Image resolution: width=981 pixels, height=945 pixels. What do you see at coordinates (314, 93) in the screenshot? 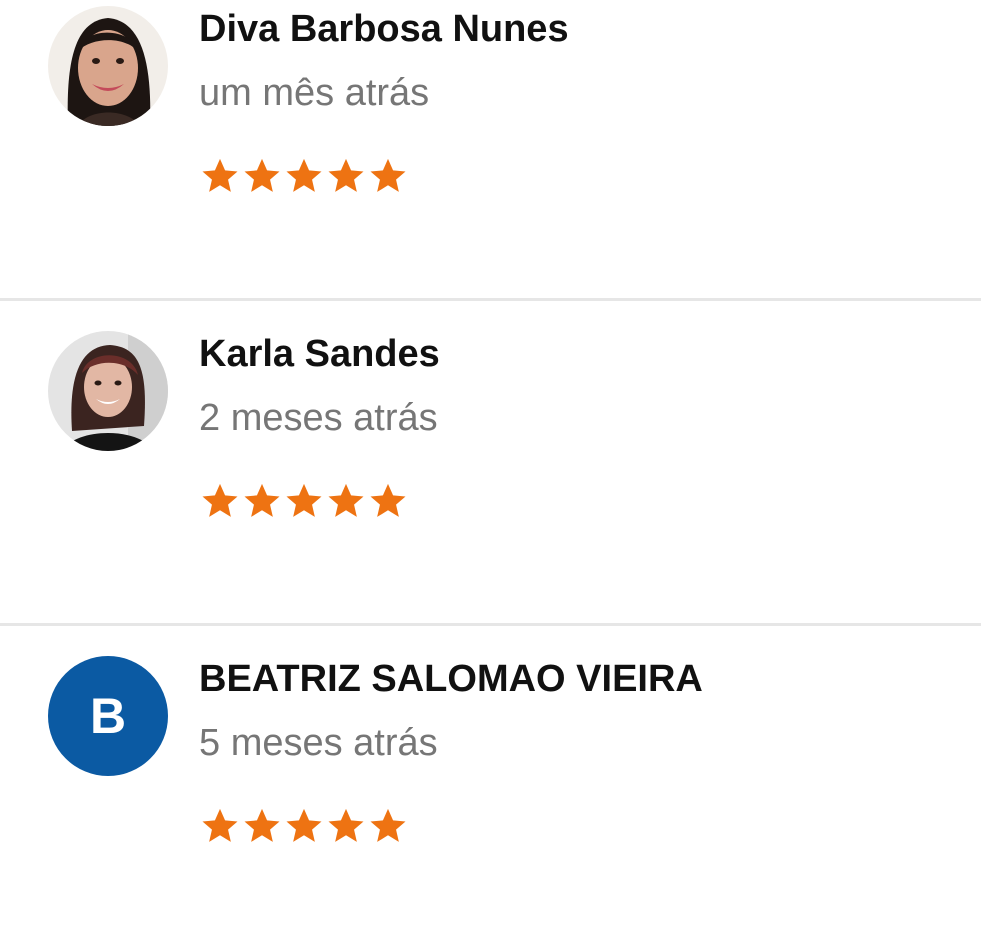
I see `review-time: um mês atrás` at bounding box center [314, 93].